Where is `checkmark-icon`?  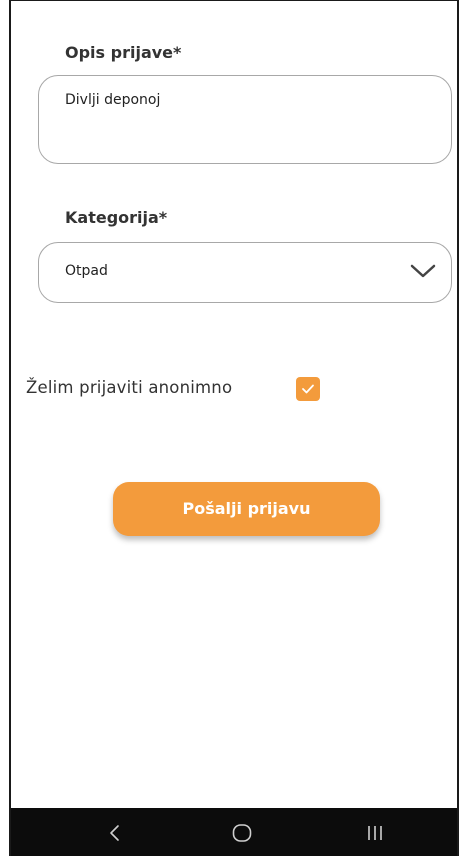
checkmark-icon is located at coordinates (308, 389).